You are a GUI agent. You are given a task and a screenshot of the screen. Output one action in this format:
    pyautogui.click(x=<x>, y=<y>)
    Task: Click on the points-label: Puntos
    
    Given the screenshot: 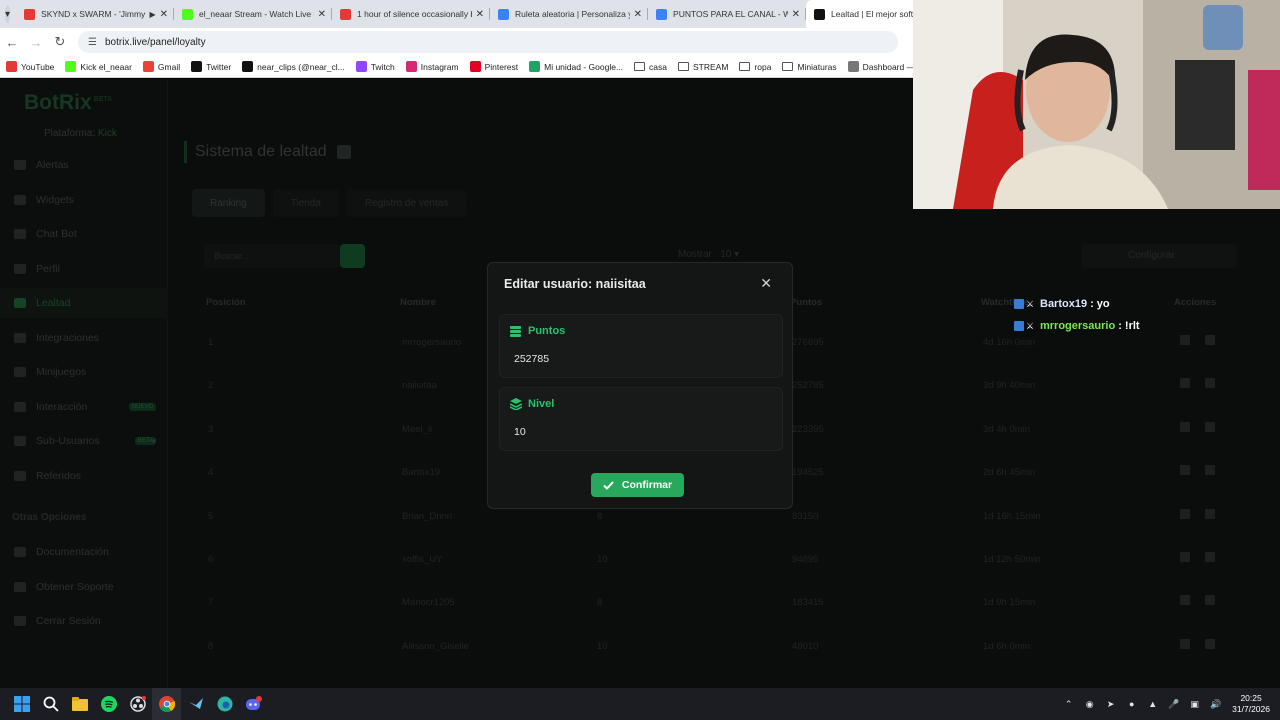 What is the action you would take?
    pyautogui.click(x=537, y=331)
    